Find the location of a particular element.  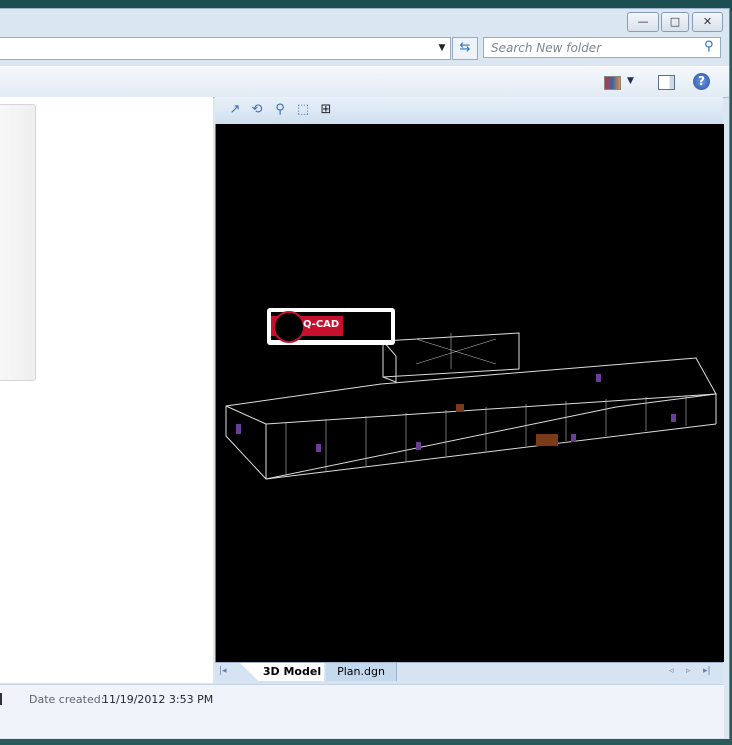

address-bar is located at coordinates (225, 48).